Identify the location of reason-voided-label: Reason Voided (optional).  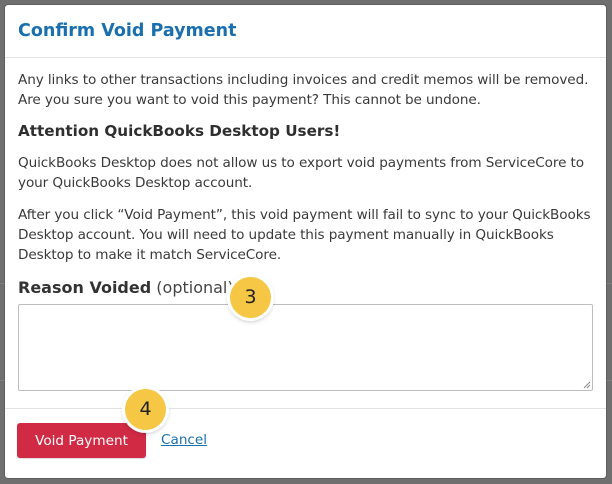
(306, 288).